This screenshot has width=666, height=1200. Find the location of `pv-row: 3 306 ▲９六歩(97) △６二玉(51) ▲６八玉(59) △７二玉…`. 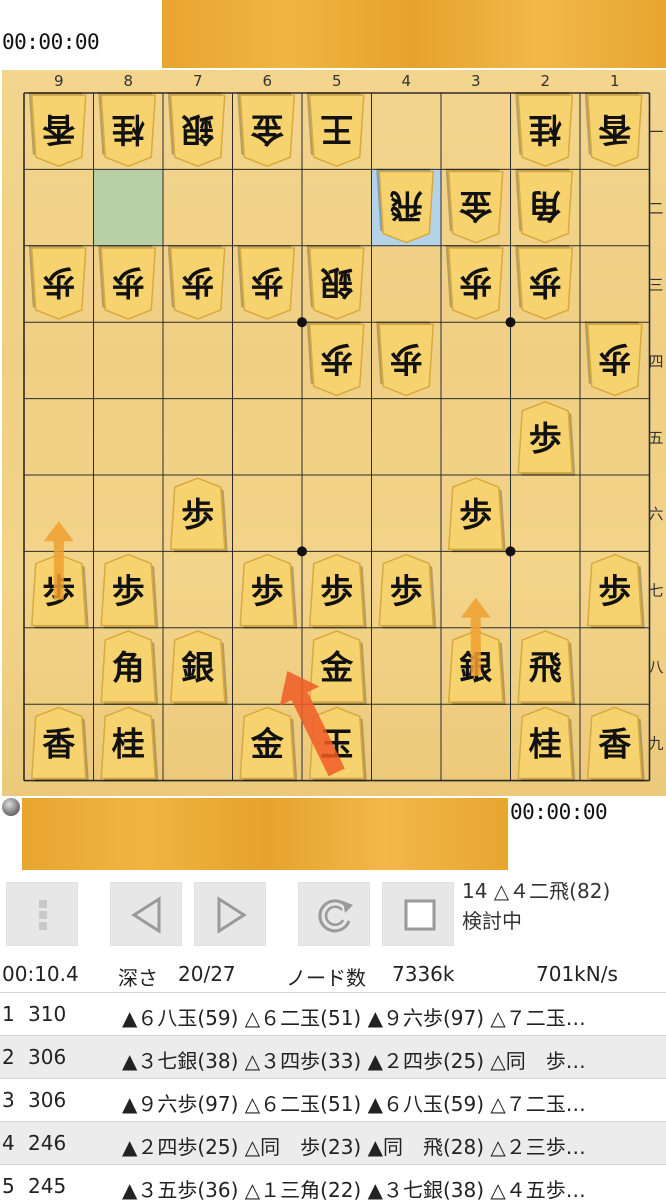

pv-row: 3 306 ▲９六歩(97) △６二玉(51) ▲６八玉(59) △７二玉… is located at coordinates (333, 1099).